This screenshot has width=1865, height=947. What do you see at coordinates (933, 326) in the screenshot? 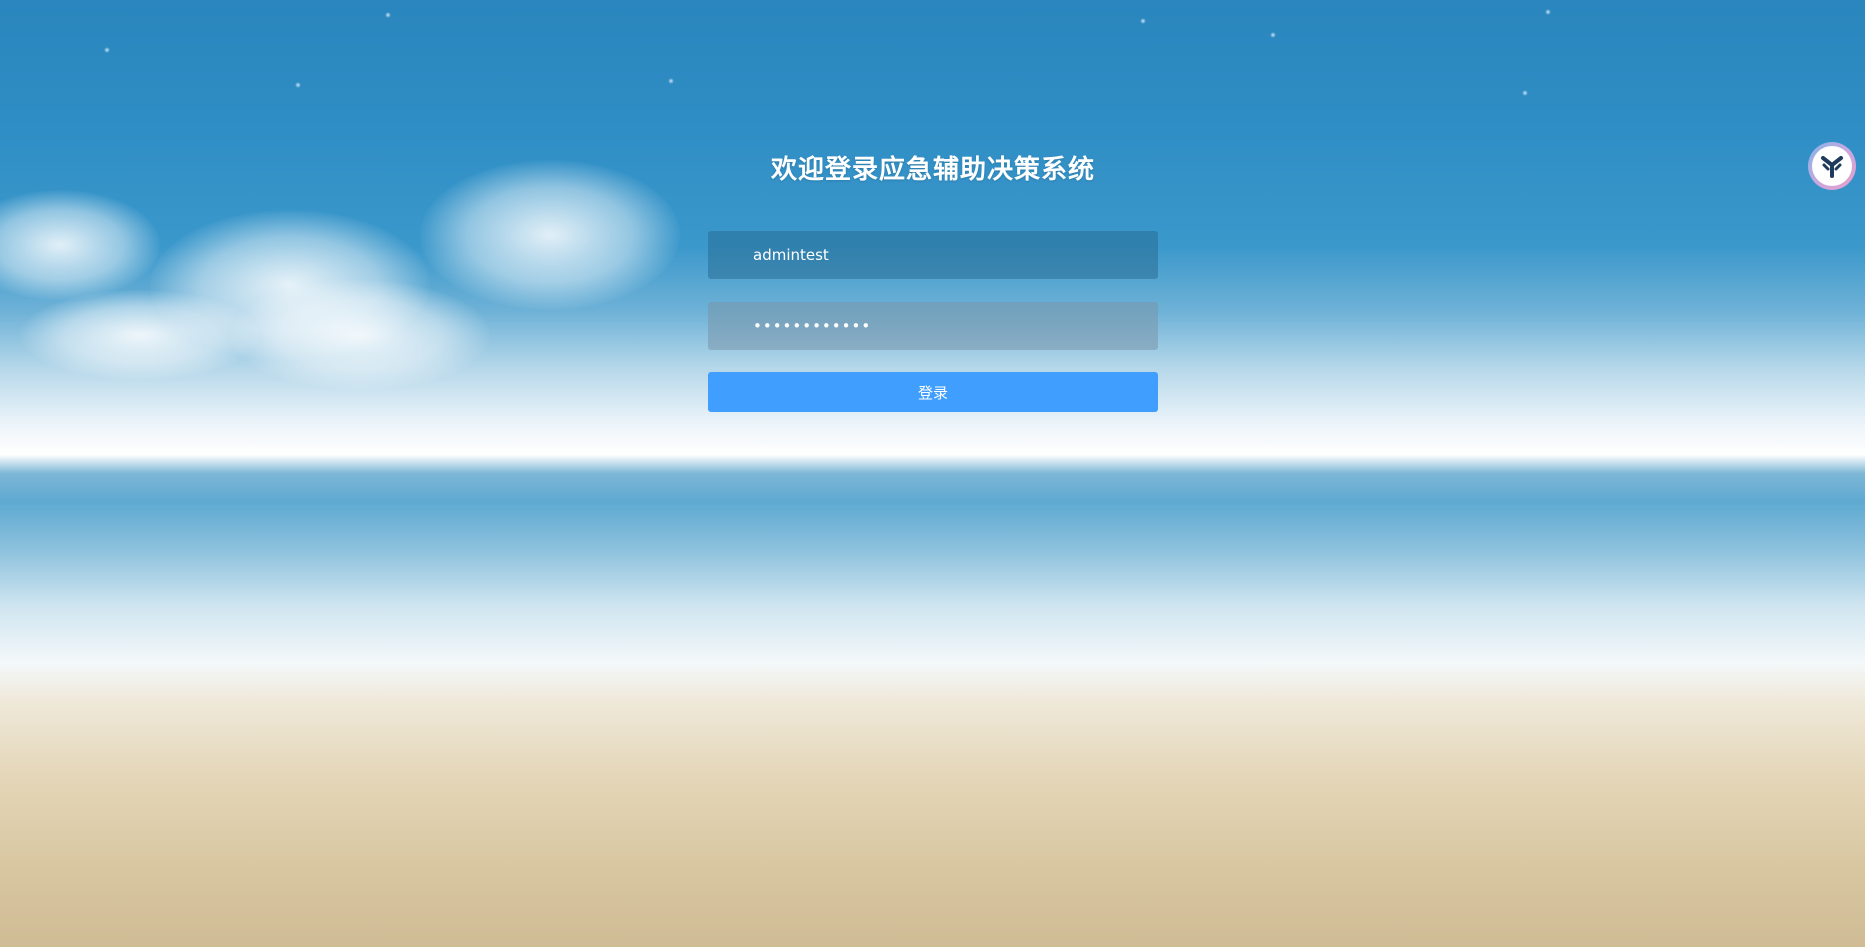
I see `password-input` at bounding box center [933, 326].